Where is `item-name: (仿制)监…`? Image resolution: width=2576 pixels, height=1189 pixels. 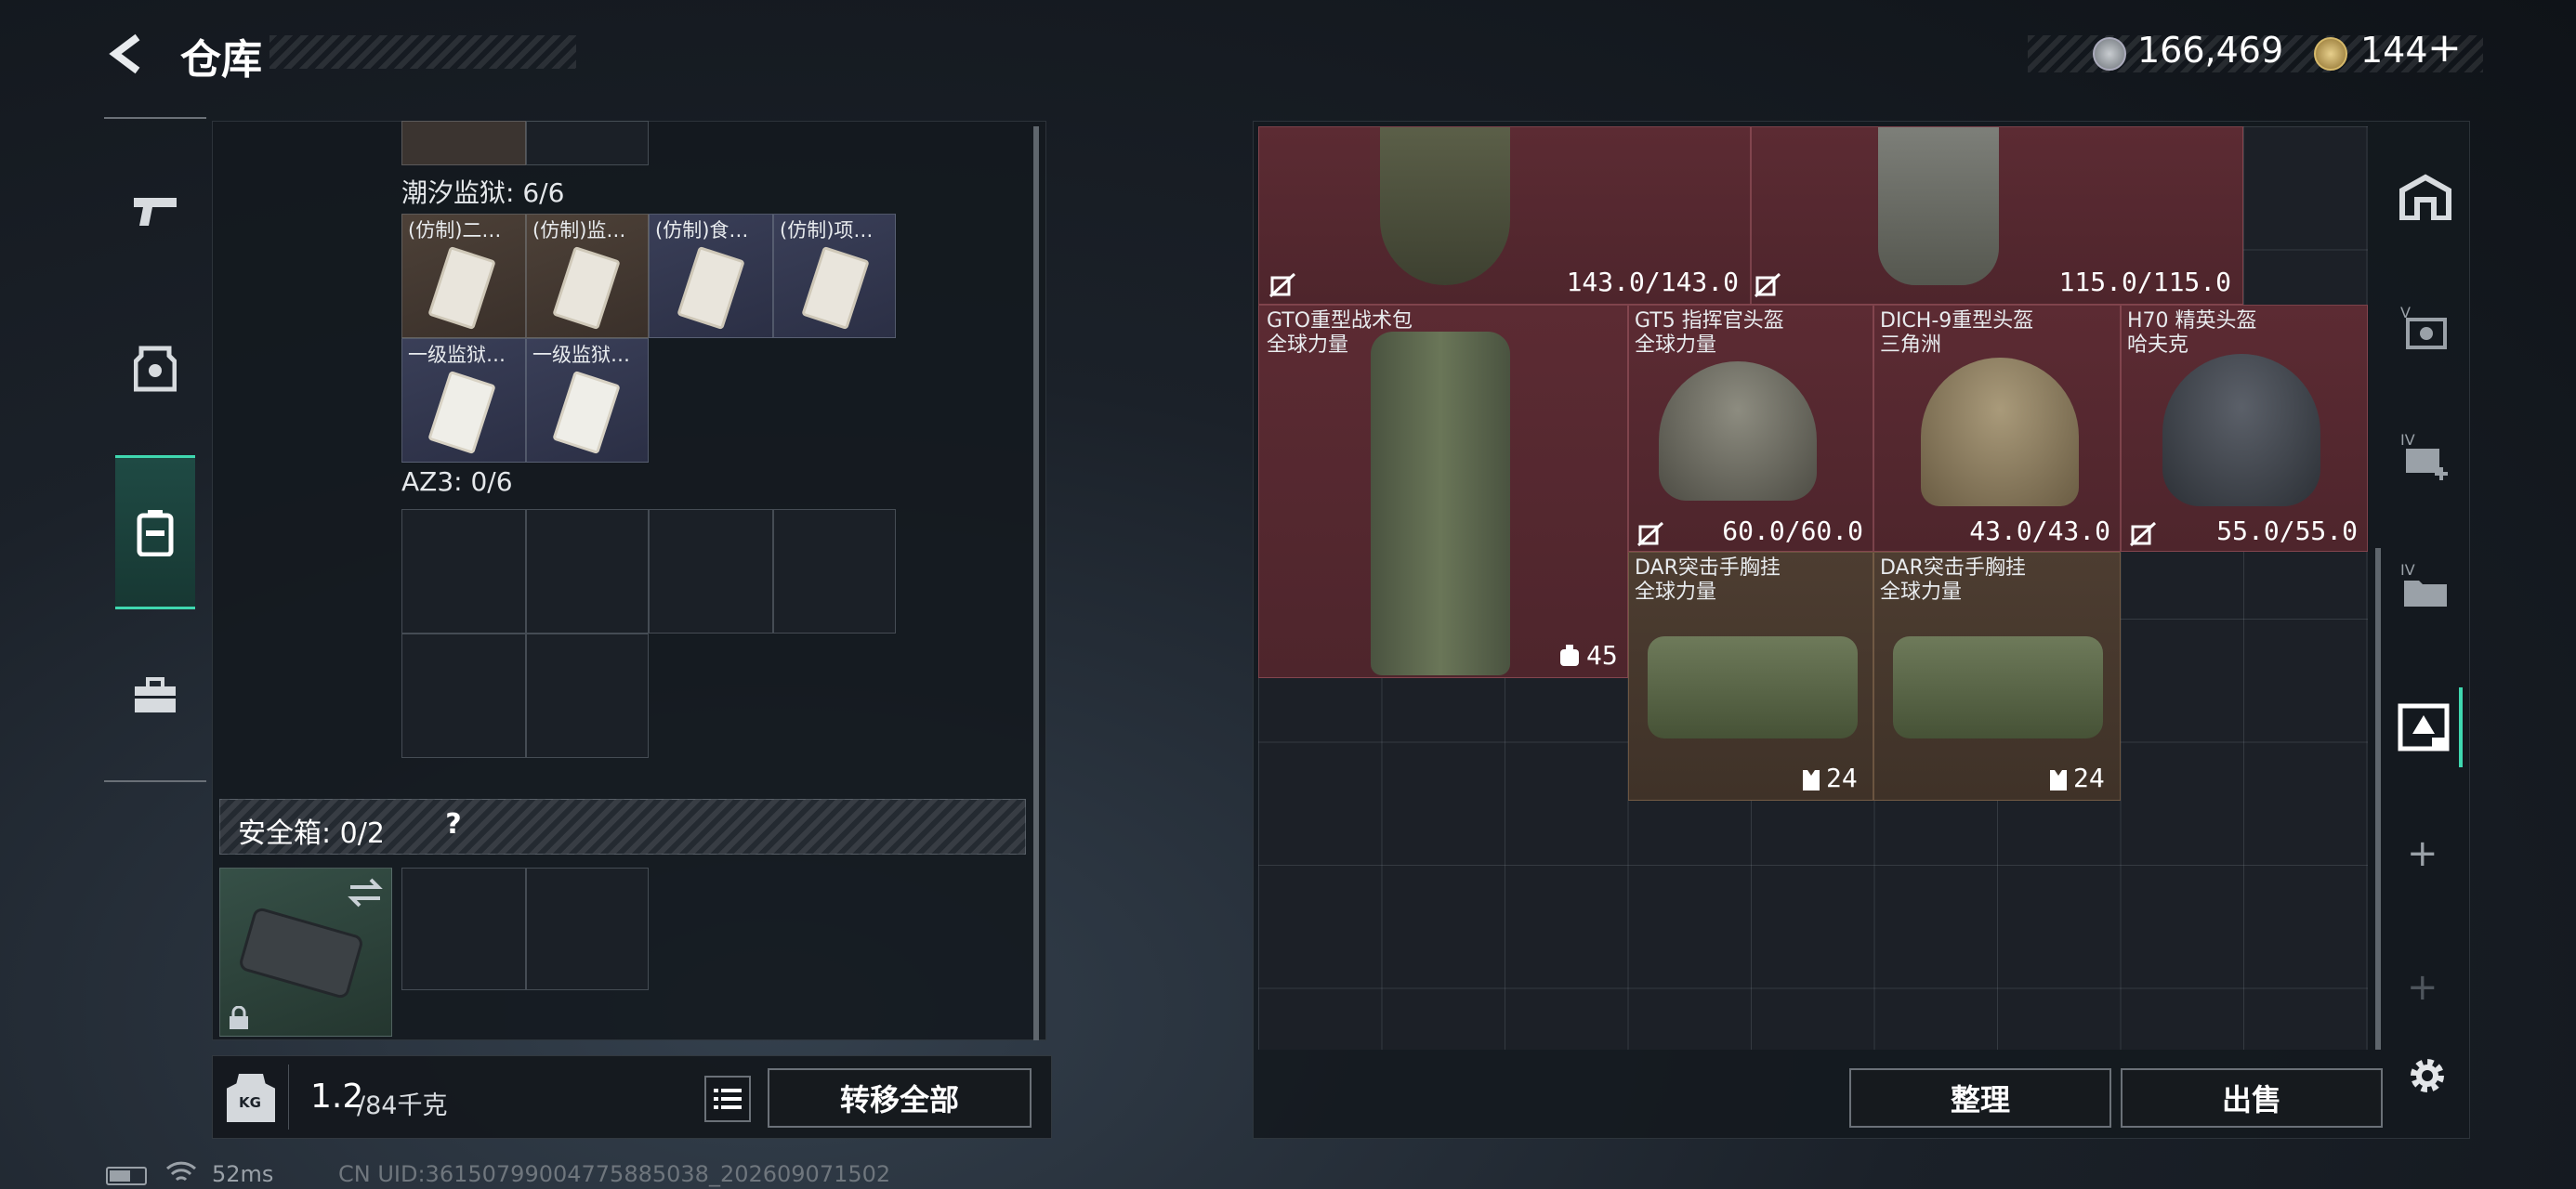 item-name: (仿制)监… is located at coordinates (579, 230).